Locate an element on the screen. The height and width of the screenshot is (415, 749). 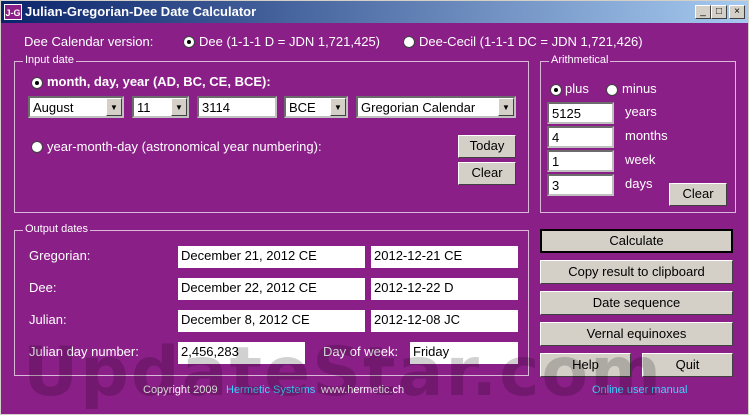
maximize-button: □ is located at coordinates (719, 12).